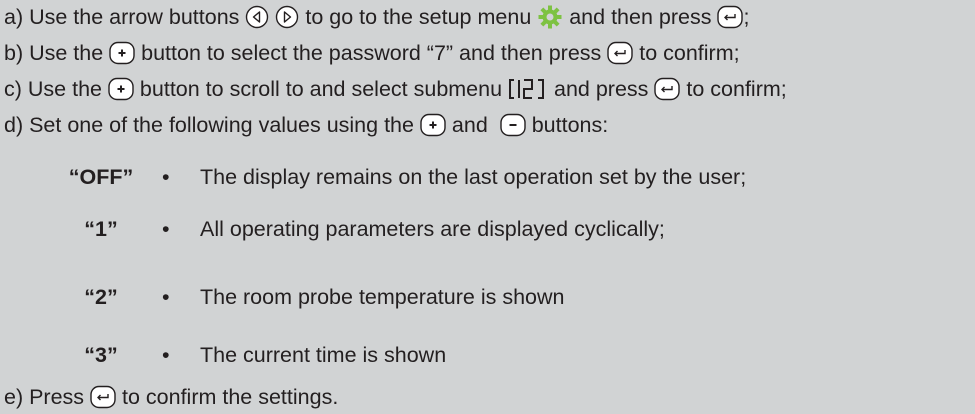 The width and height of the screenshot is (975, 414). What do you see at coordinates (528, 89) in the screenshot?
I see `submenu-c12-icon` at bounding box center [528, 89].